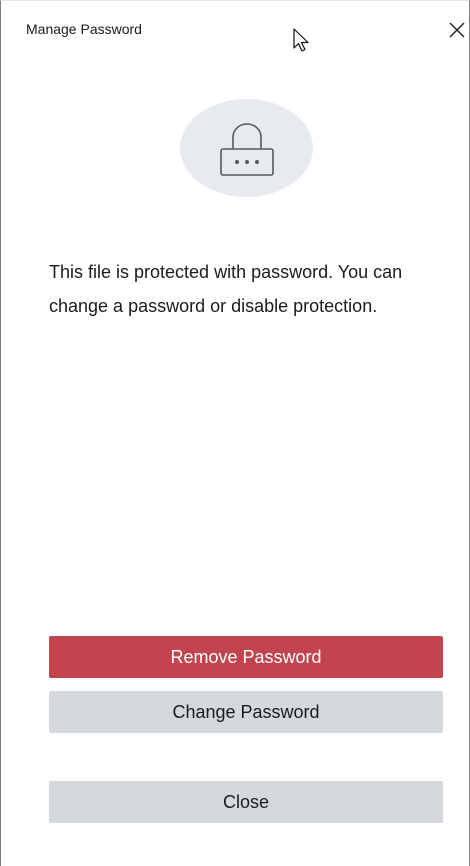  I want to click on remove-password-button: Remove Password, so click(246, 657).